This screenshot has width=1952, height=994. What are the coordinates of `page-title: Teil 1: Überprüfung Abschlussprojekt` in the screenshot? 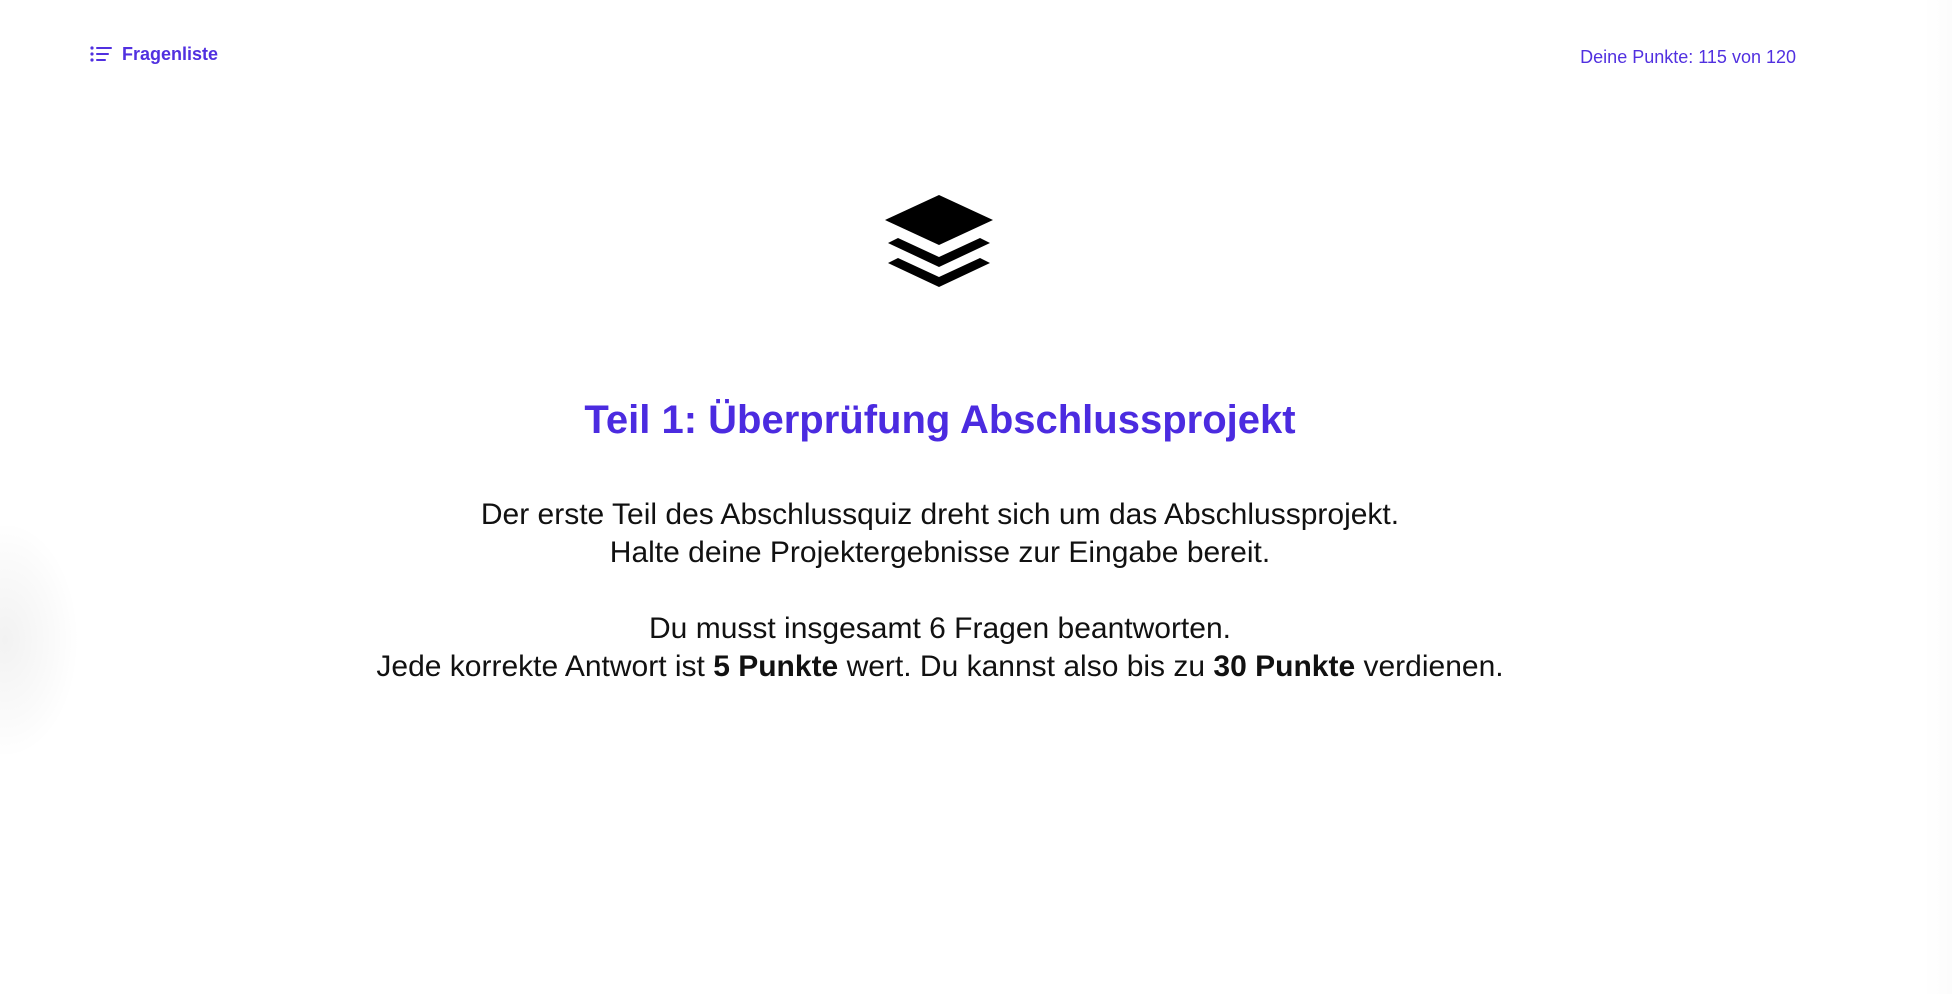 It's located at (940, 420).